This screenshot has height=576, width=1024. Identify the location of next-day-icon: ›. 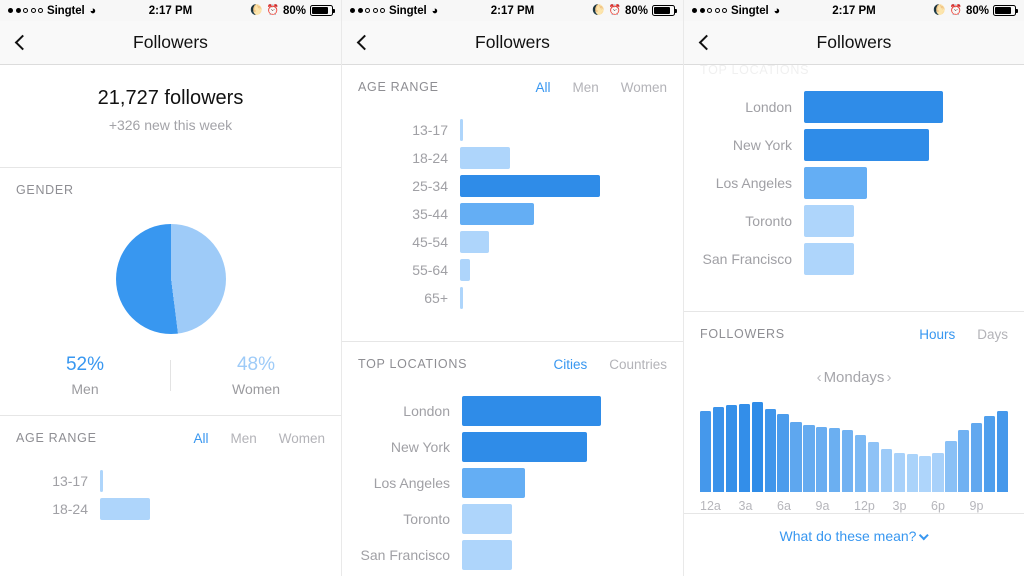
(888, 377).